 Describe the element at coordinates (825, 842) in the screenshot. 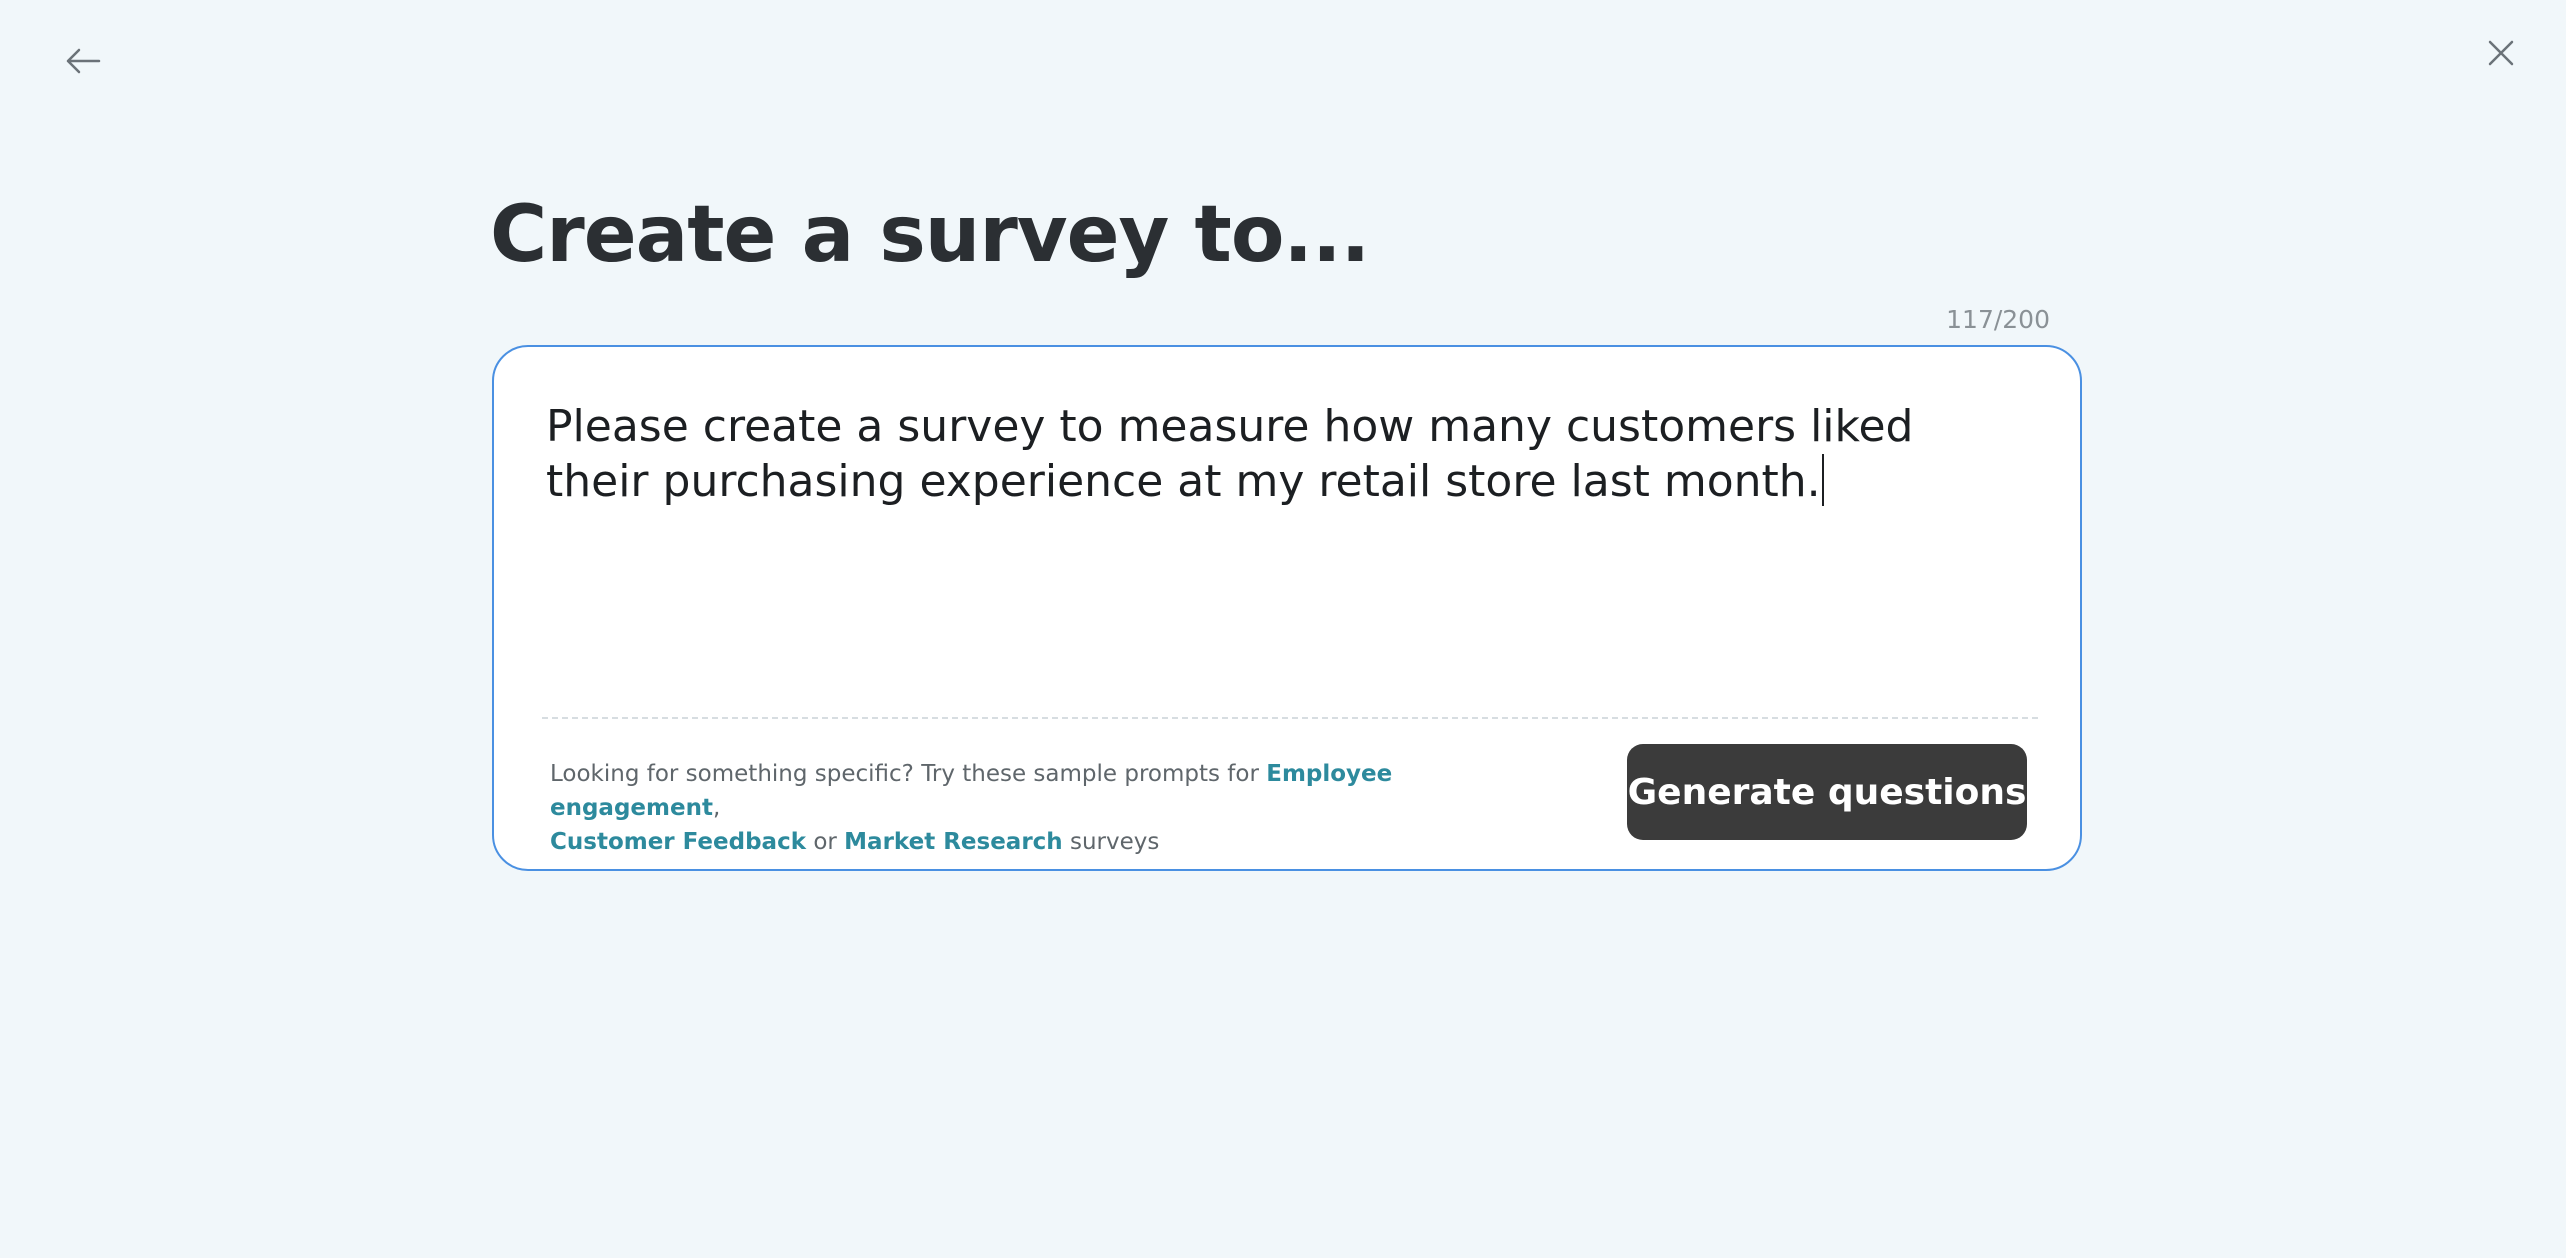

I see `sample-separator-or: or` at that location.